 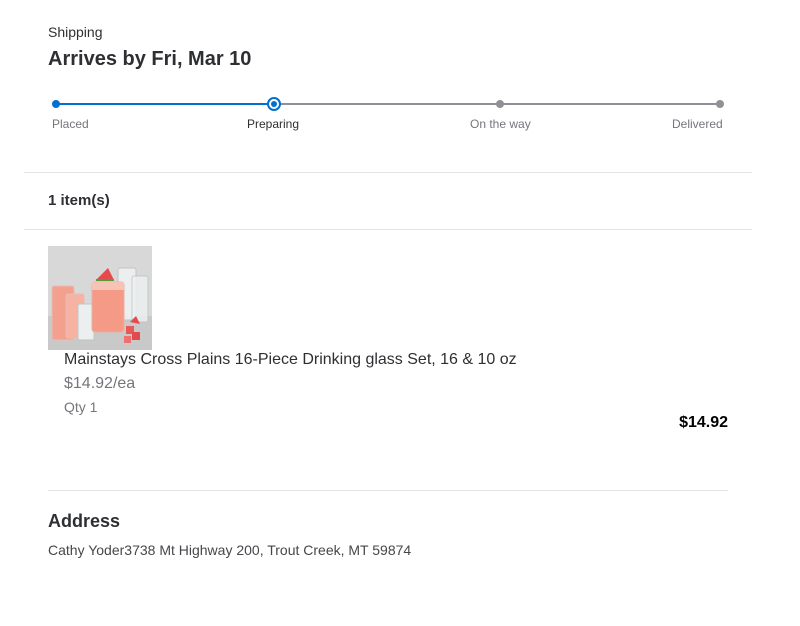 I want to click on step-label-placed: Placed, so click(x=70, y=124).